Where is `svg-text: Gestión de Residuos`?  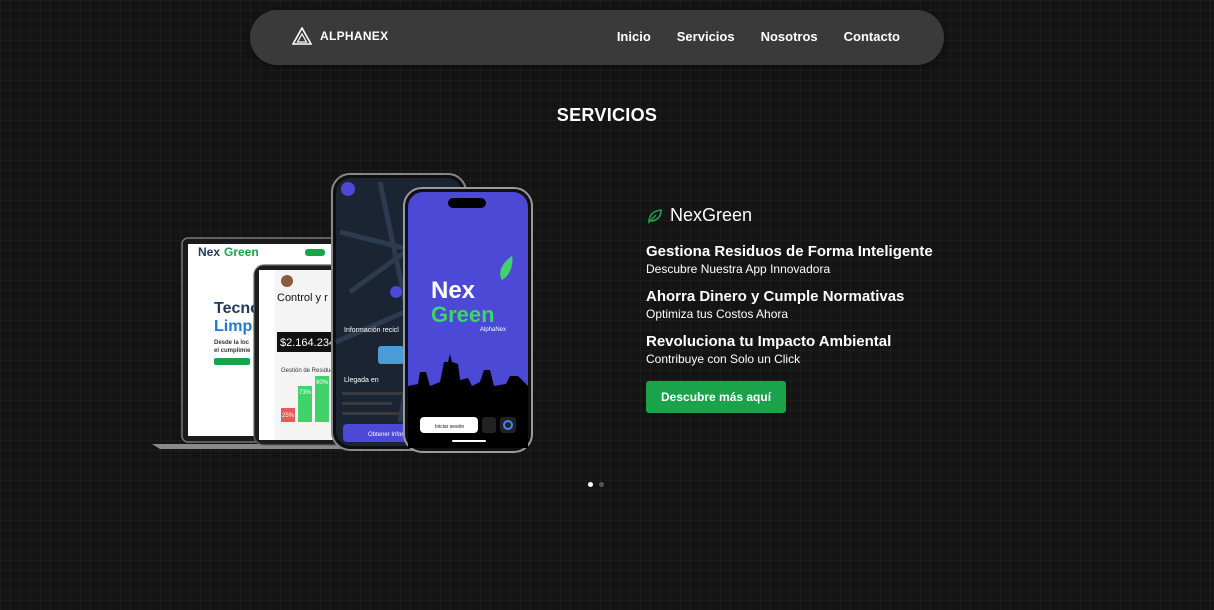 svg-text: Gestión de Residuos is located at coordinates (309, 371).